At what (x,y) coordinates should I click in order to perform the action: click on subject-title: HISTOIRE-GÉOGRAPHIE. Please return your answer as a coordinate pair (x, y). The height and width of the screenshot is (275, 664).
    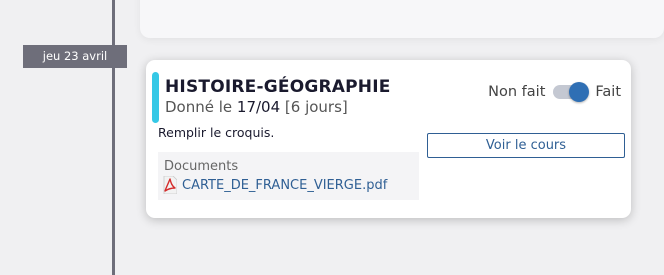
    Looking at the image, I should click on (278, 87).